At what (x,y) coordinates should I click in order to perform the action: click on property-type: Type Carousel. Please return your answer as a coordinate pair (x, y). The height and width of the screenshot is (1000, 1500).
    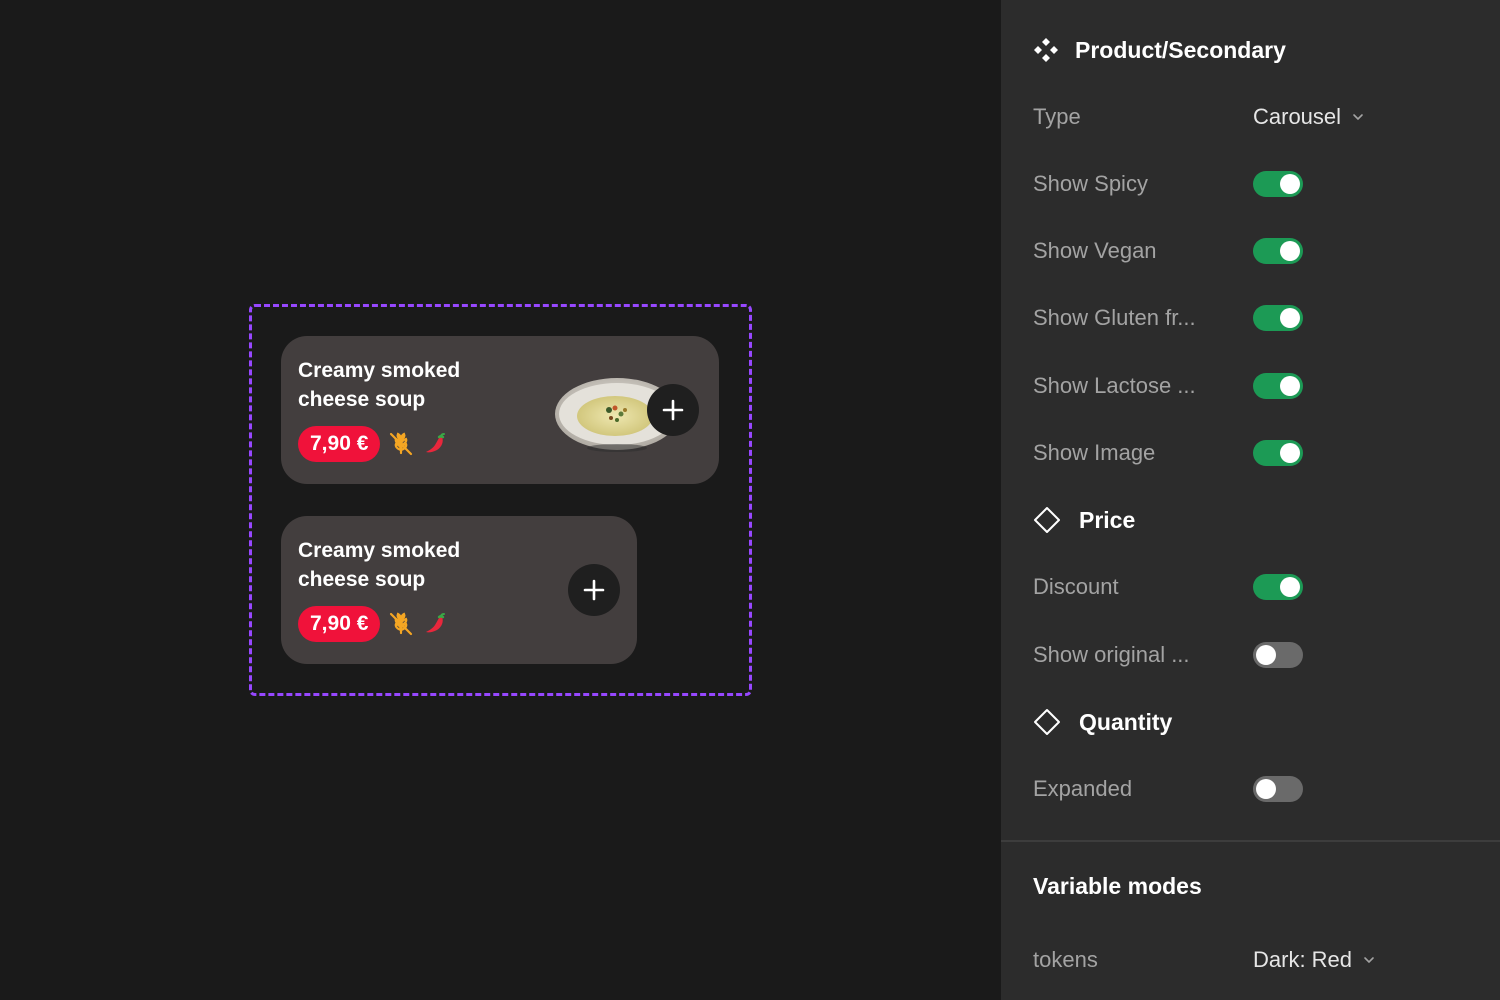
    Looking at the image, I should click on (1253, 117).